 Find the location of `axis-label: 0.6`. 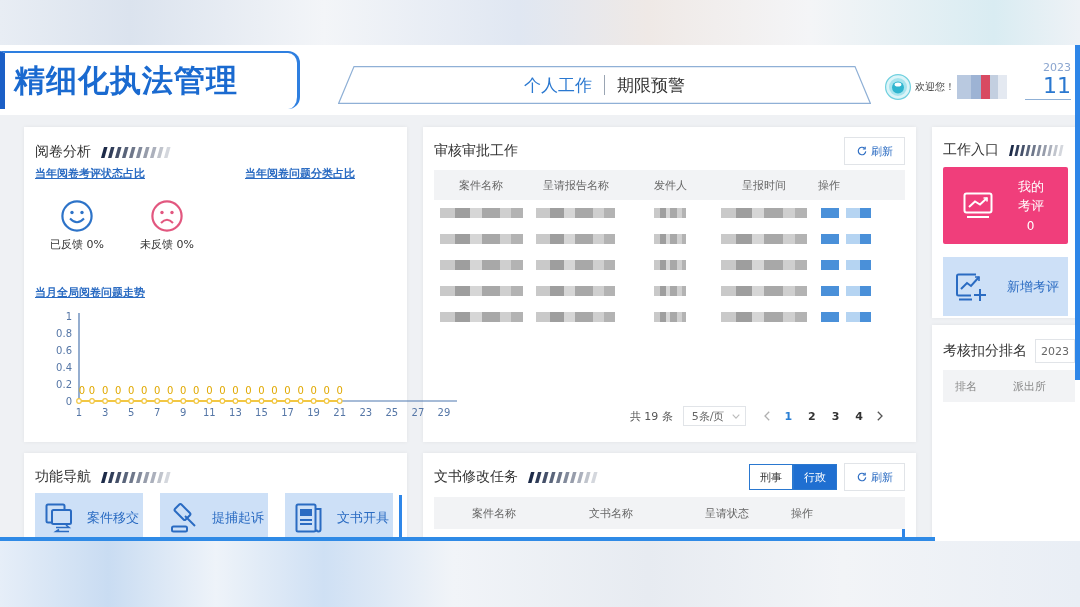

axis-label: 0.6 is located at coordinates (64, 350).